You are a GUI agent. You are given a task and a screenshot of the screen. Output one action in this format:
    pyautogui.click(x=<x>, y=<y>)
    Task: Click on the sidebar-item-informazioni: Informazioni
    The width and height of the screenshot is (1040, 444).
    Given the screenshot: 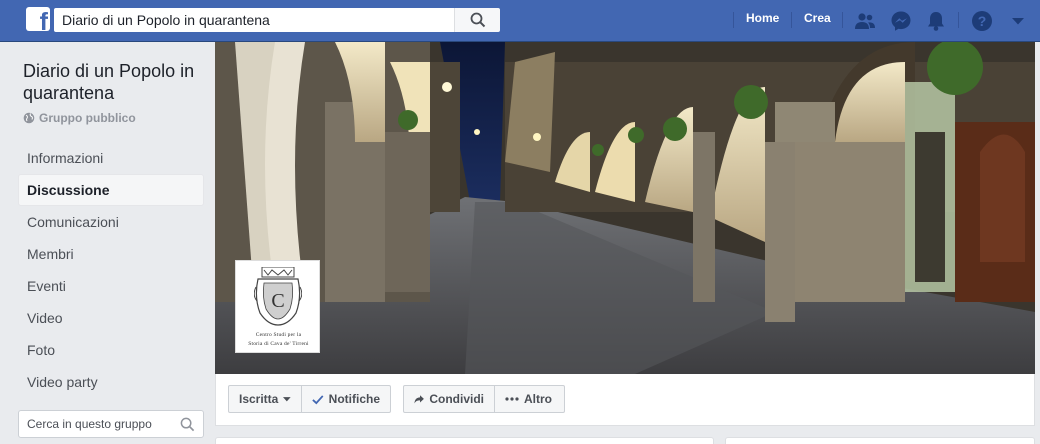 What is the action you would take?
    pyautogui.click(x=111, y=158)
    